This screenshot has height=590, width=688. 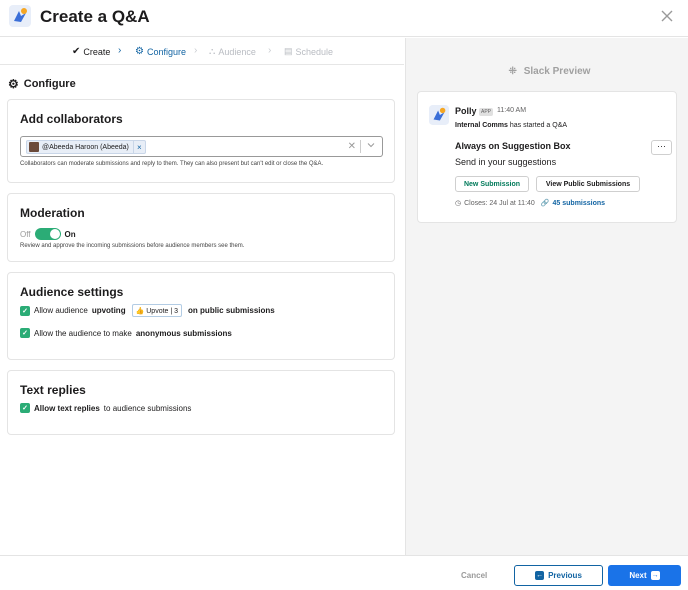 What do you see at coordinates (513, 146) in the screenshot?
I see `qa-title: Always on Suggestion Box` at bounding box center [513, 146].